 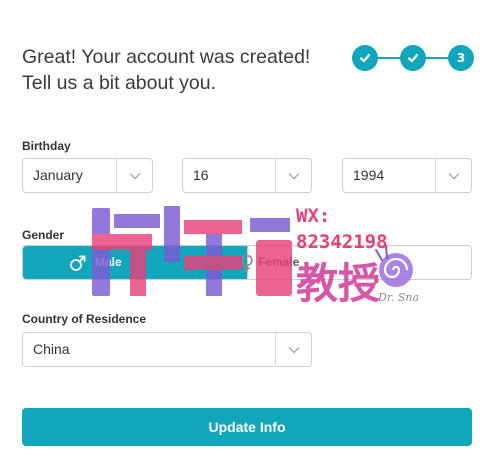 I want to click on female-symbol-icon, so click(x=247, y=262).